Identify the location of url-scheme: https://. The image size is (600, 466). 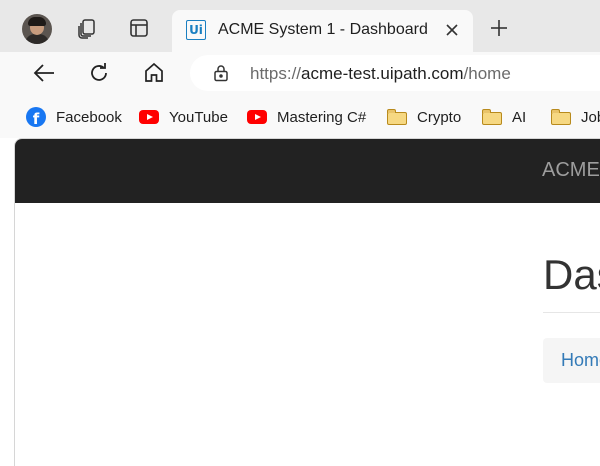
(276, 73).